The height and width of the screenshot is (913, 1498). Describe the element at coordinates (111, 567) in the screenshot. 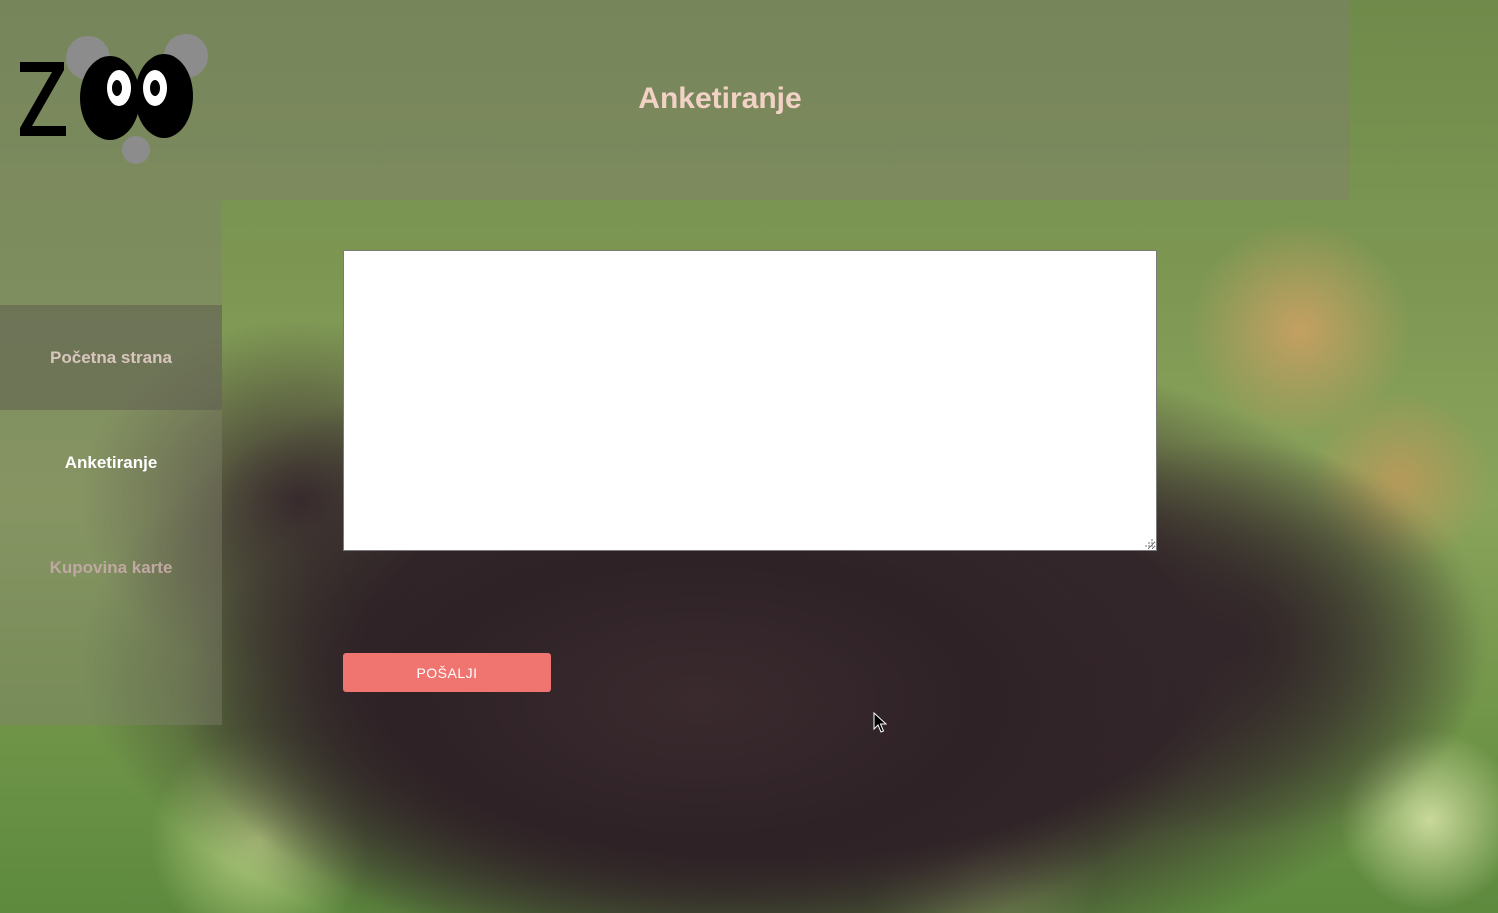

I see `sidebar-item-tickets: Kupovina karte` at that location.